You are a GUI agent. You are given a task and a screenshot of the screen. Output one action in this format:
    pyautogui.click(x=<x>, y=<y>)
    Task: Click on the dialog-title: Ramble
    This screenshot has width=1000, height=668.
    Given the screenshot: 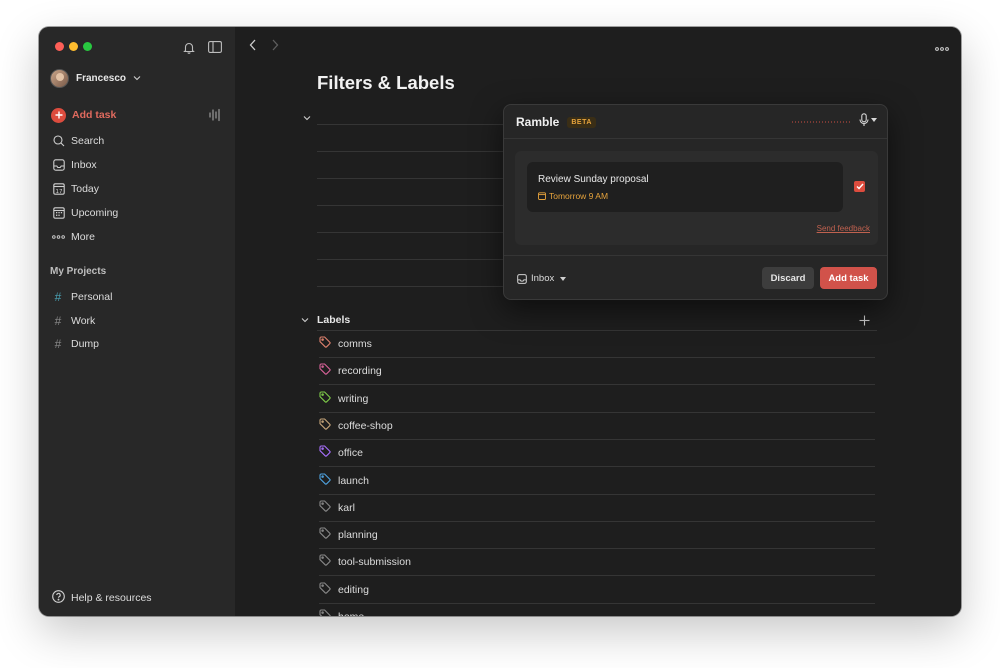 What is the action you would take?
    pyautogui.click(x=538, y=122)
    